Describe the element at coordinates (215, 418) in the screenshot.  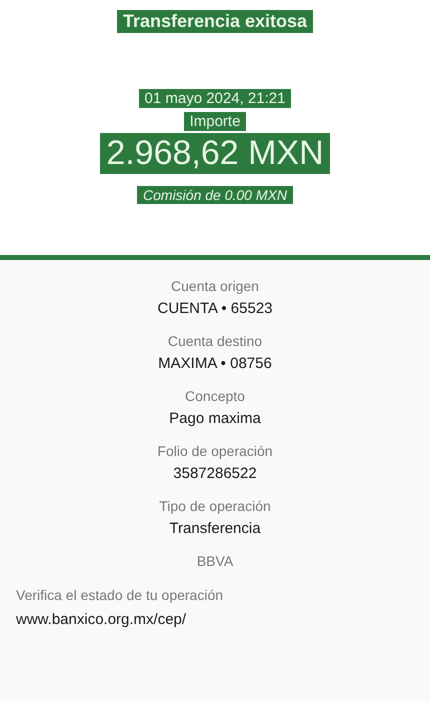
I see `detail-value: Pago maxima` at that location.